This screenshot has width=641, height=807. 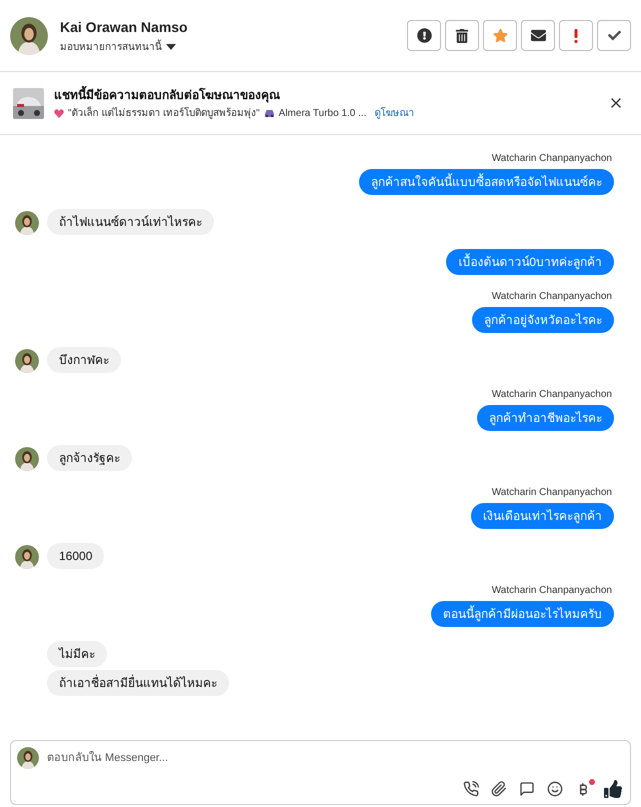 I want to click on star-icon, so click(x=500, y=35).